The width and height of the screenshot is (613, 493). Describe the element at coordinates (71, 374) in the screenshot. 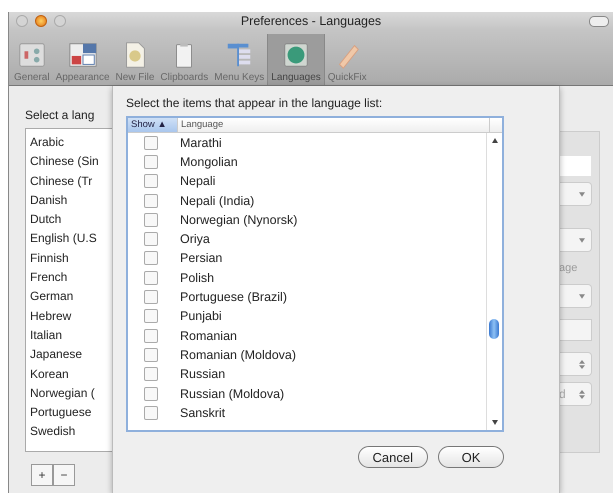

I see `list-item: Korean` at that location.